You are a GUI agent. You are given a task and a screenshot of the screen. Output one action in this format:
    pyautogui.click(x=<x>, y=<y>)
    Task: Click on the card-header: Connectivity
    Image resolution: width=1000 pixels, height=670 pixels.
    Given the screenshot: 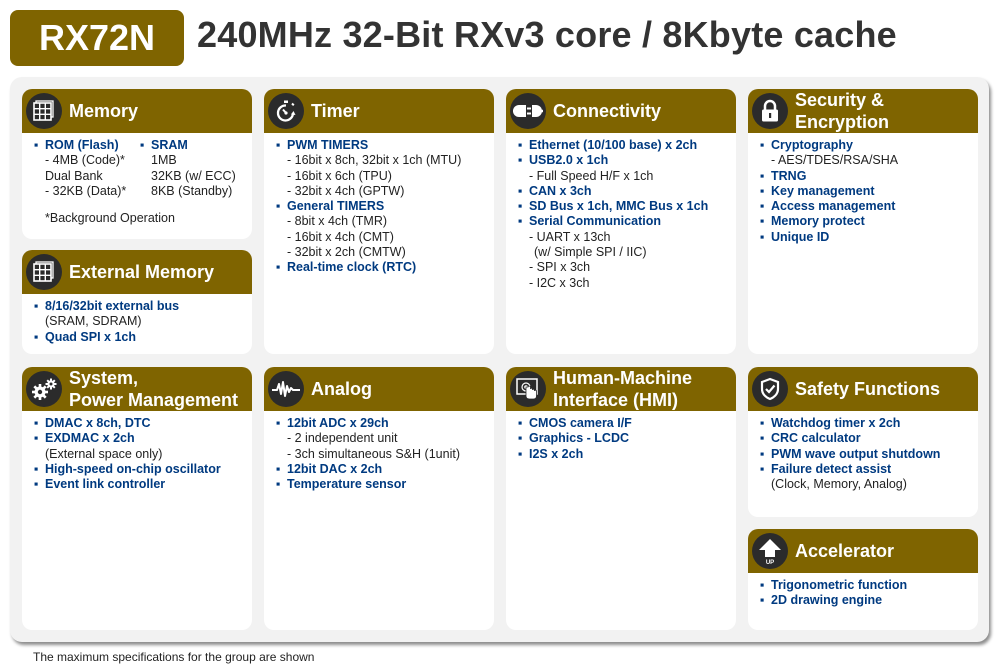 What is the action you would take?
    pyautogui.click(x=621, y=111)
    